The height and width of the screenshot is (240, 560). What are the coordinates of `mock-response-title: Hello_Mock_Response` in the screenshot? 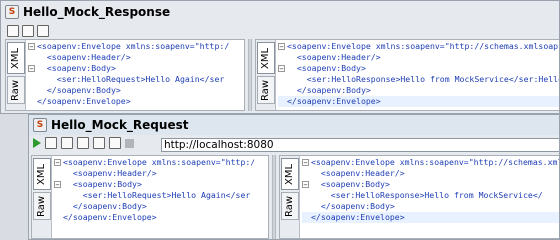 It's located at (97, 12).